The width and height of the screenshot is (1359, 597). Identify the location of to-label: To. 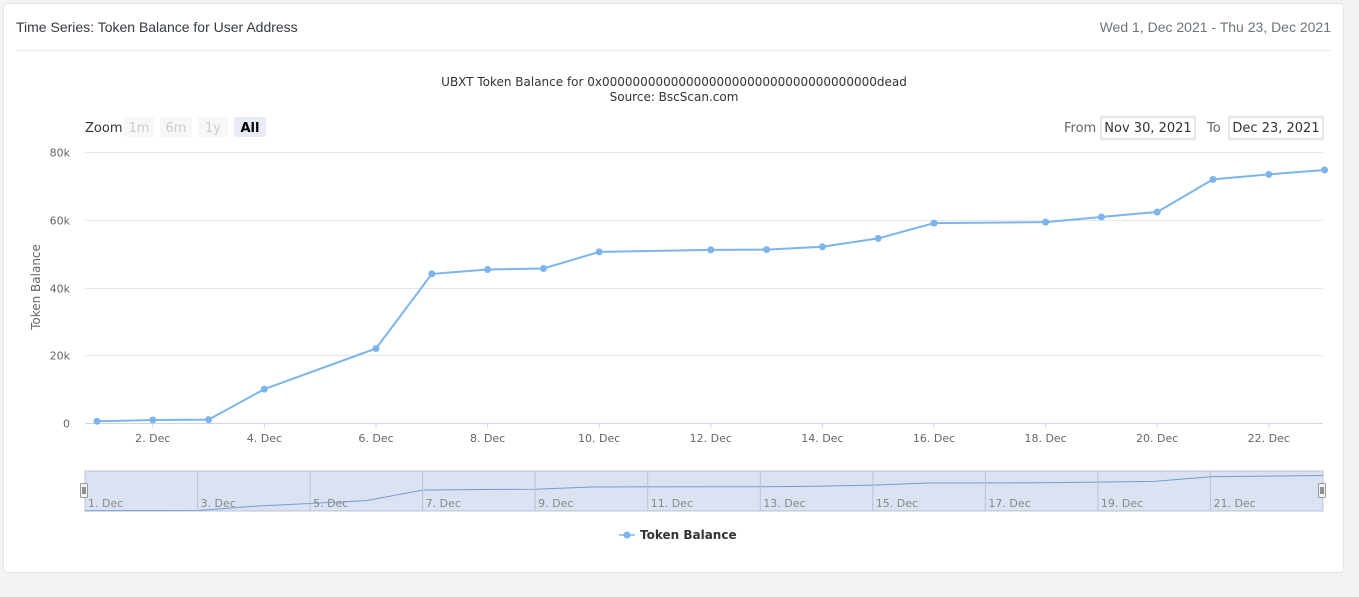
(1213, 128).